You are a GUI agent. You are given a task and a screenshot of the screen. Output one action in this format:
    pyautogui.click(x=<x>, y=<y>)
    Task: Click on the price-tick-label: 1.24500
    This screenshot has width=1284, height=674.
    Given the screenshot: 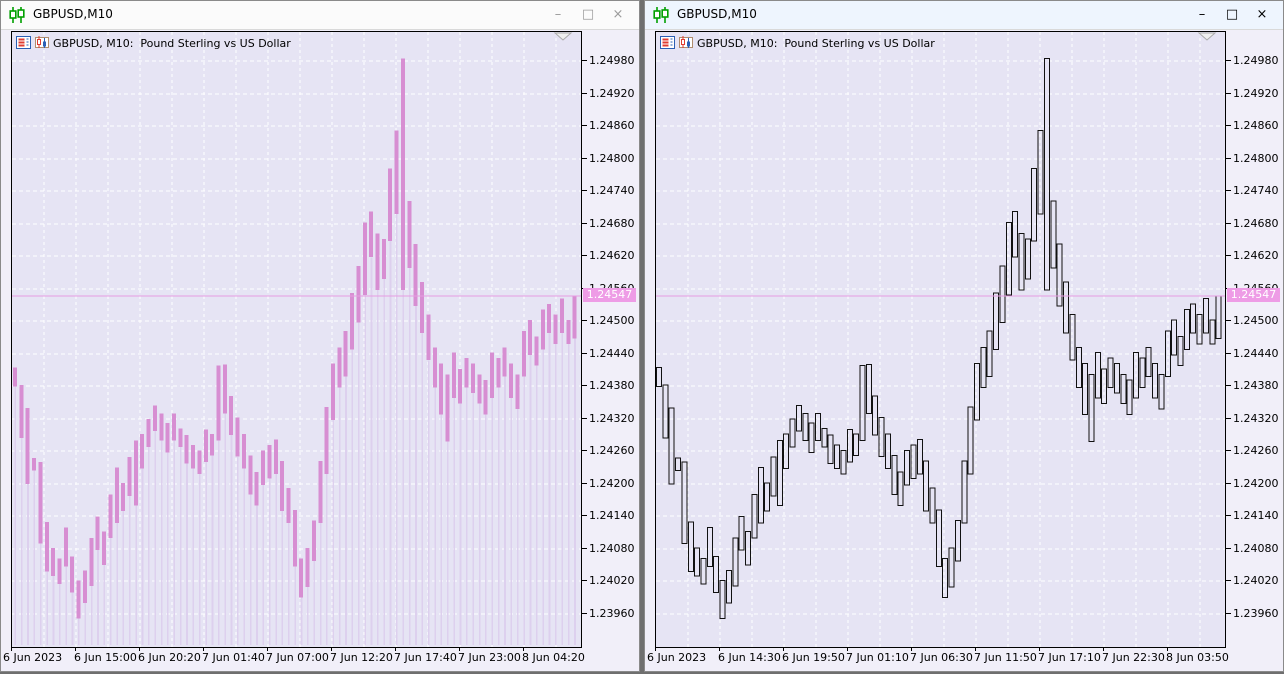 What is the action you would take?
    pyautogui.click(x=612, y=320)
    